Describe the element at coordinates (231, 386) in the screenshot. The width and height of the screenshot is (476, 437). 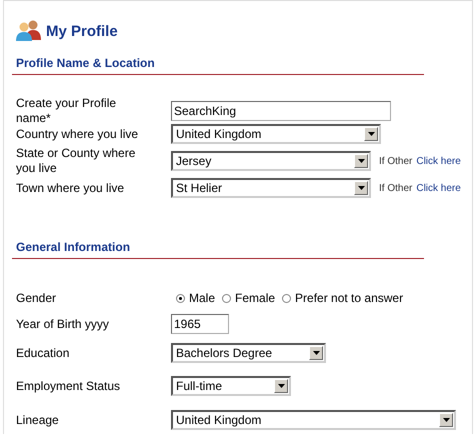
I see `dropdown: Full-time` at that location.